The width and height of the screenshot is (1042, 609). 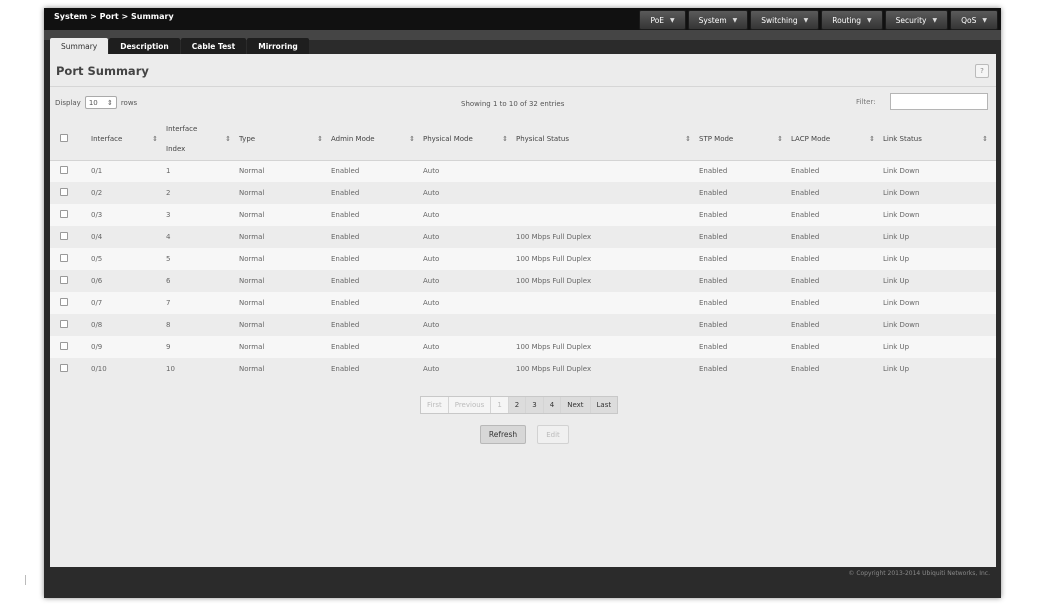 What do you see at coordinates (345, 259) in the screenshot?
I see `cell-admin: Enabled` at bounding box center [345, 259].